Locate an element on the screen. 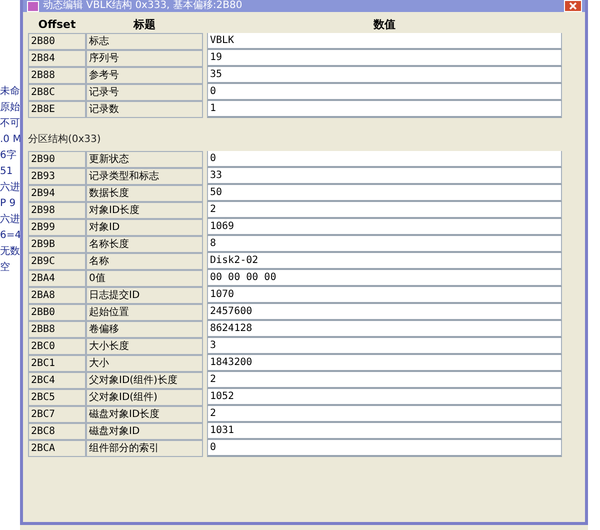  value-field: 1052 is located at coordinates (384, 397).